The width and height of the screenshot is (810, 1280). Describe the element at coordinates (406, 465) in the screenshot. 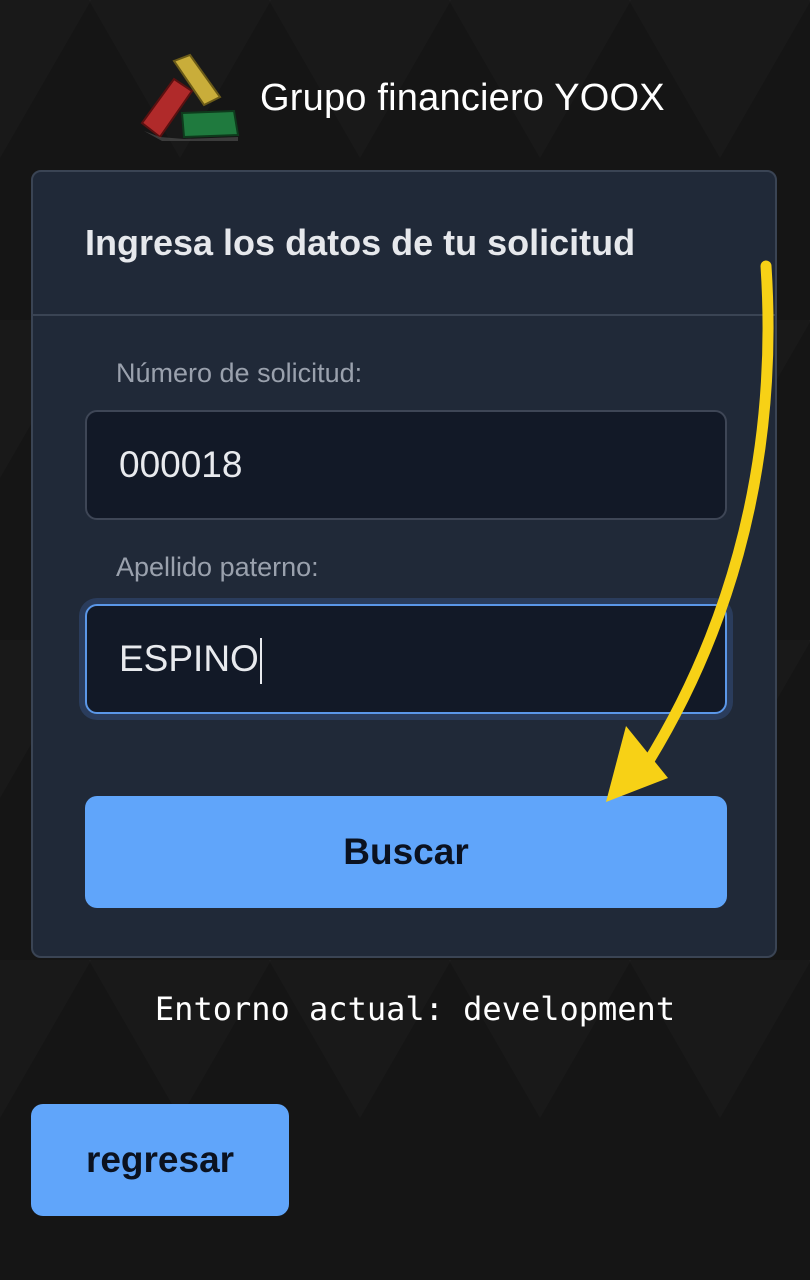

I see `request-number-input: 000018` at that location.